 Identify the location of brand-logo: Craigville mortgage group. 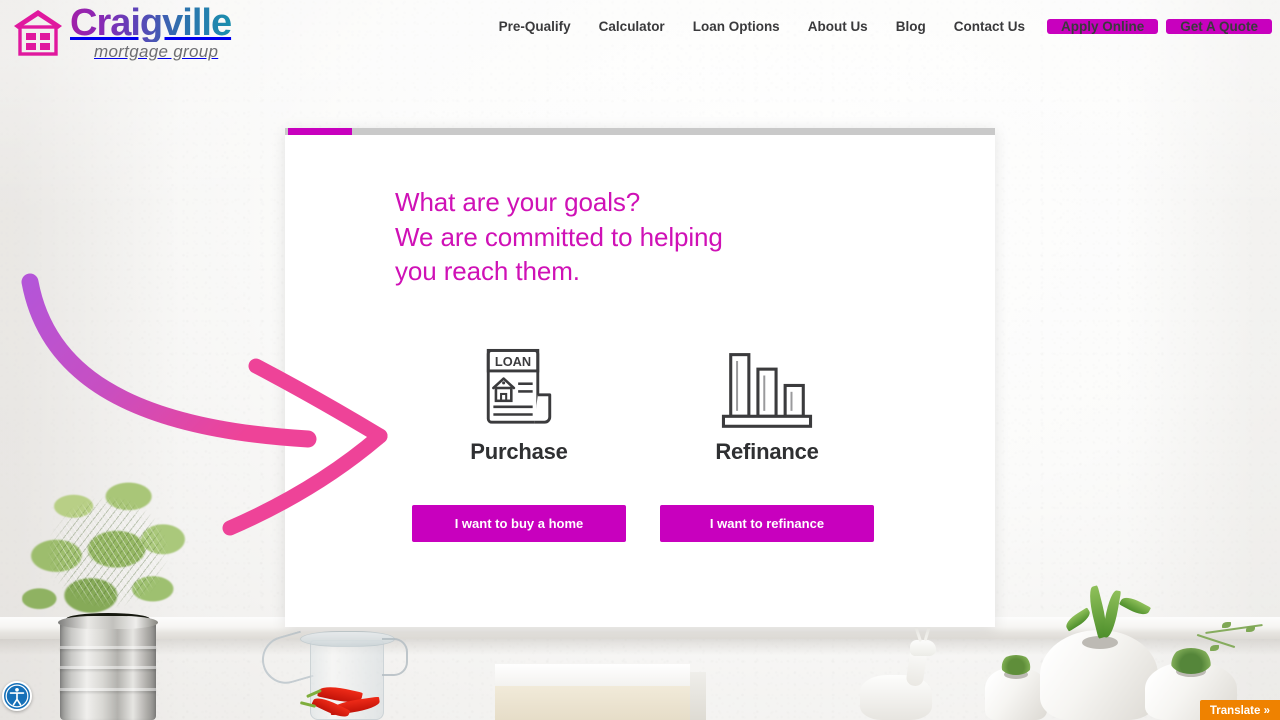
(122, 31).